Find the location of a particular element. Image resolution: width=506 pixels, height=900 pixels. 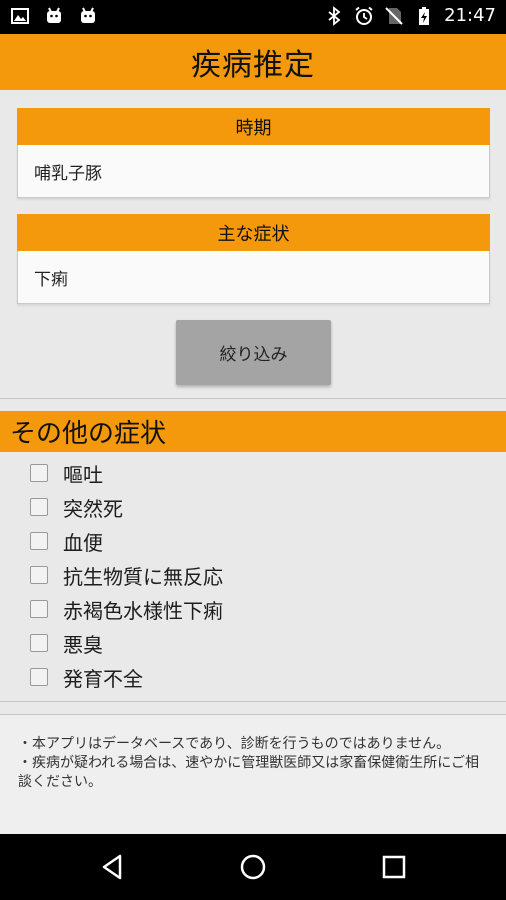

clock: 21:47 is located at coordinates (470, 15).